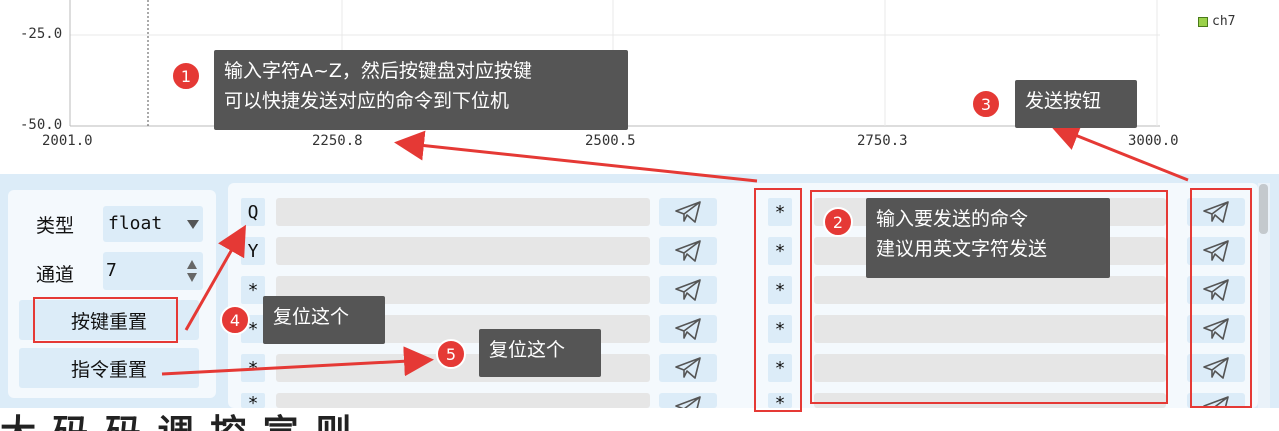  I want to click on rows-scrollbar-thumb, so click(1263, 209).